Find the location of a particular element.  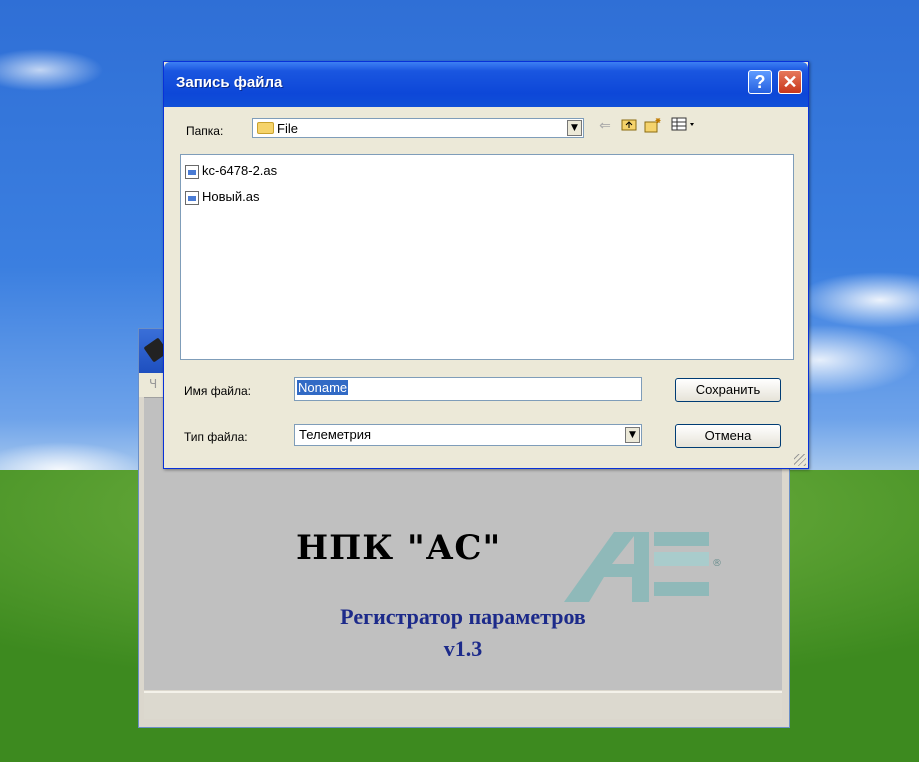

status-bar is located at coordinates (463, 705).